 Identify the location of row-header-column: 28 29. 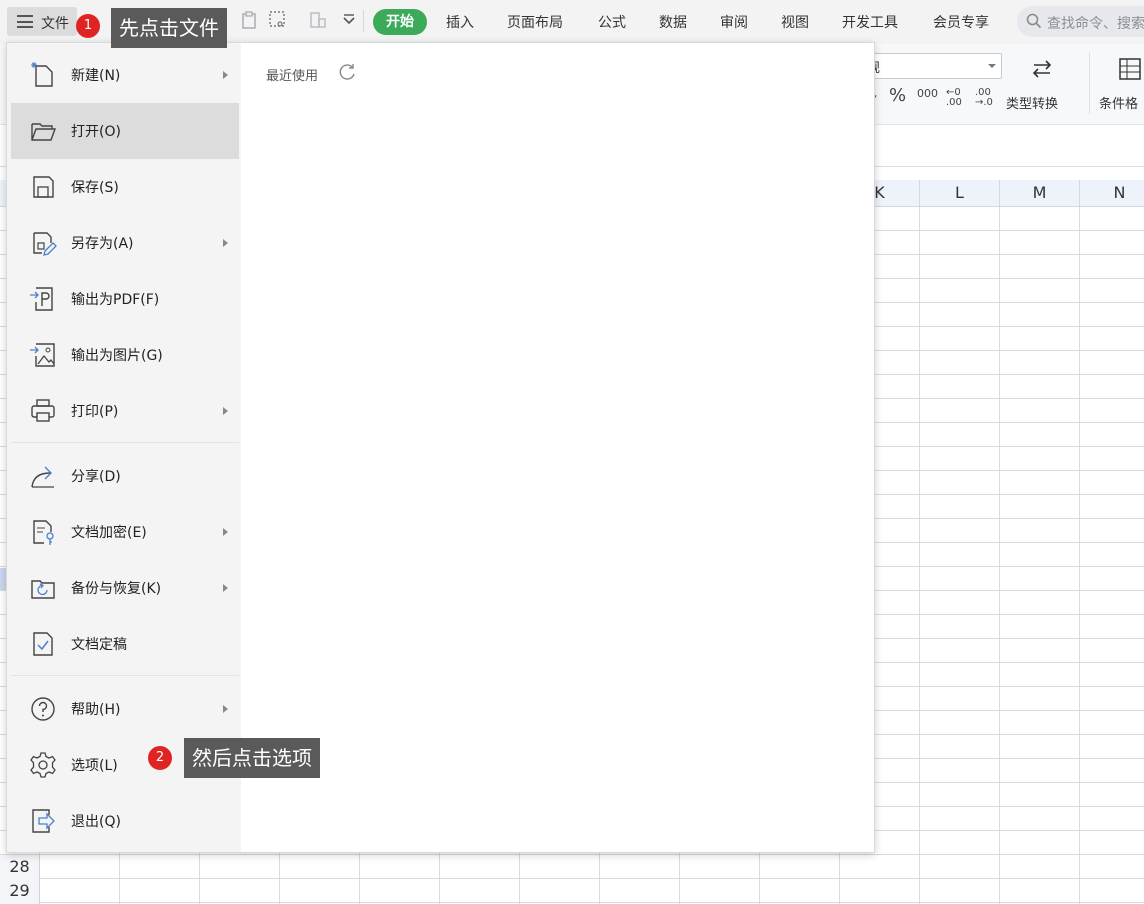
(20, 879).